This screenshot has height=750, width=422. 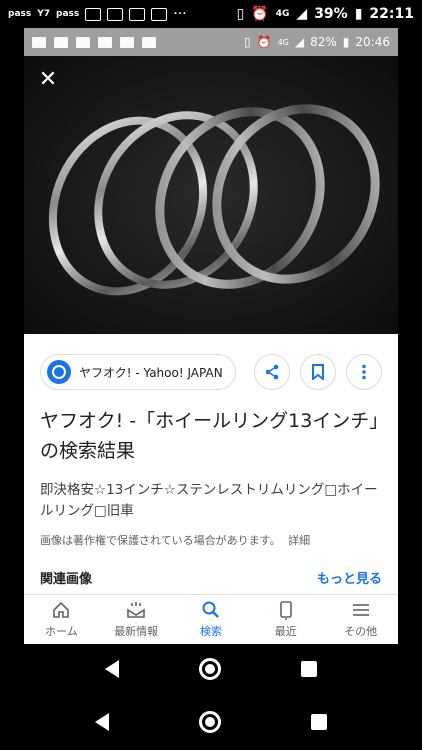 What do you see at coordinates (211, 577) in the screenshot?
I see `related-images-header: 関連画像 もっと見る` at bounding box center [211, 577].